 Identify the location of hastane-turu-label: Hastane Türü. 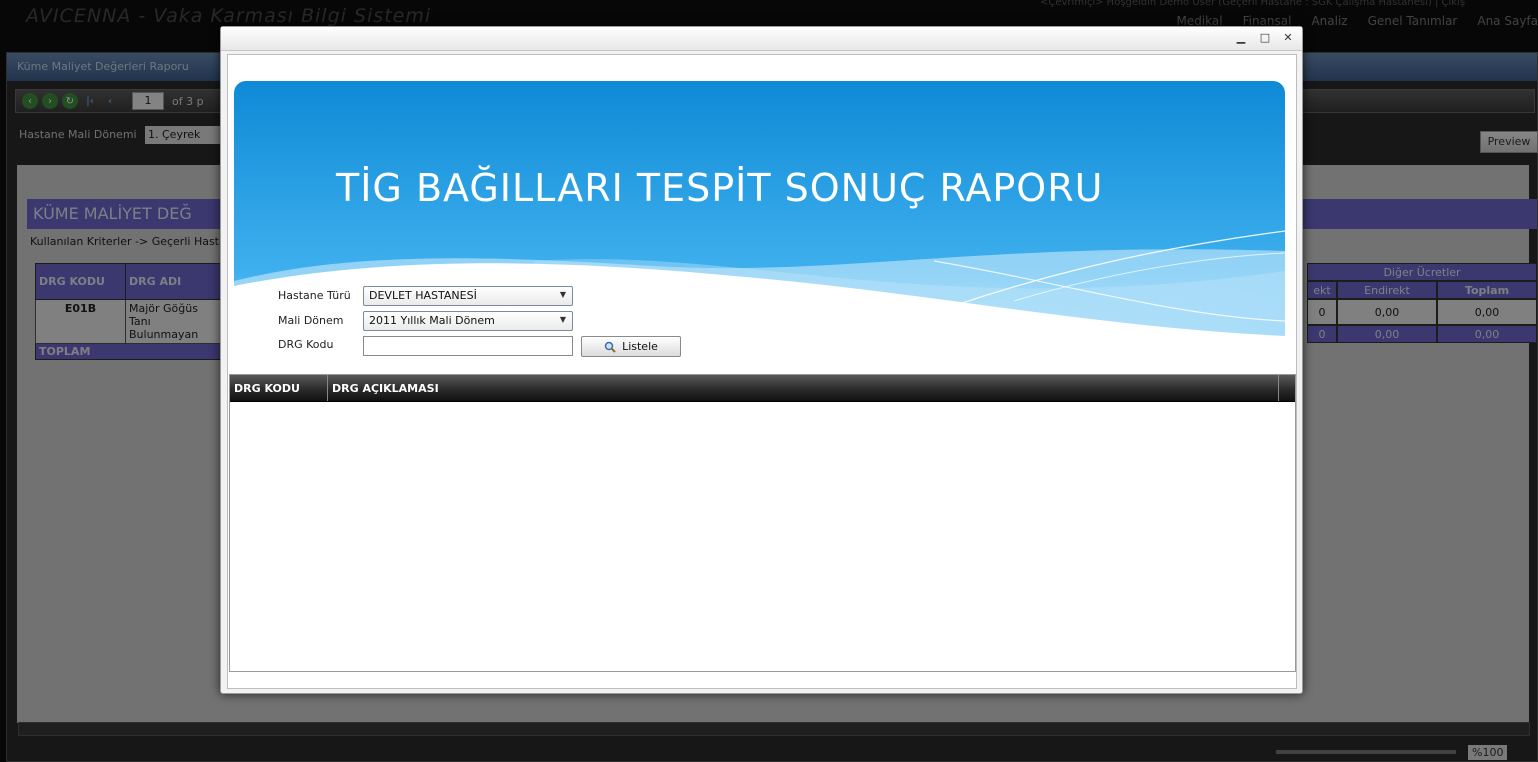
(314, 295).